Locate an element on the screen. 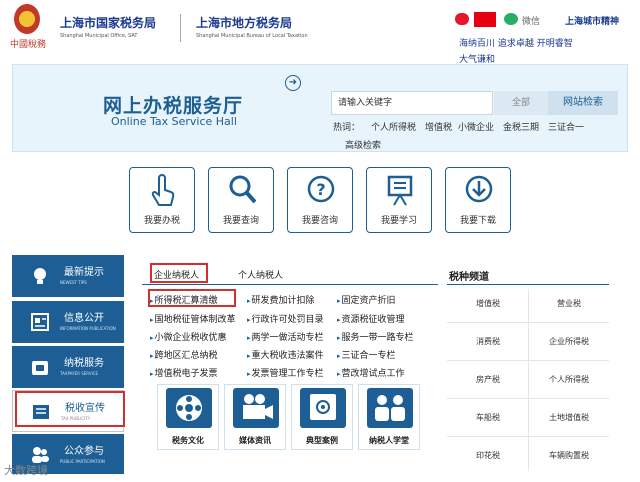  document-icon is located at coordinates (40, 322).